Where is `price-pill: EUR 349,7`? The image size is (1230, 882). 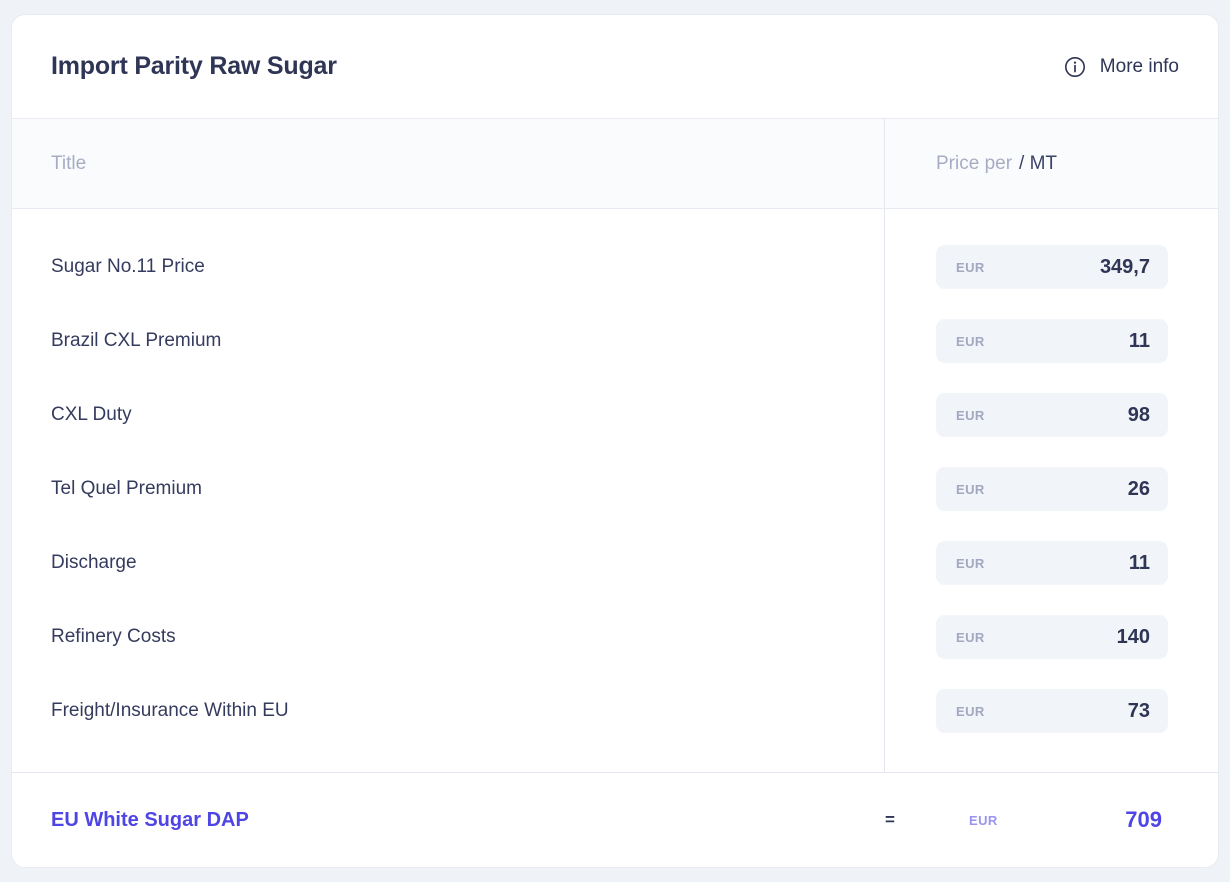 price-pill: EUR 349,7 is located at coordinates (1052, 267).